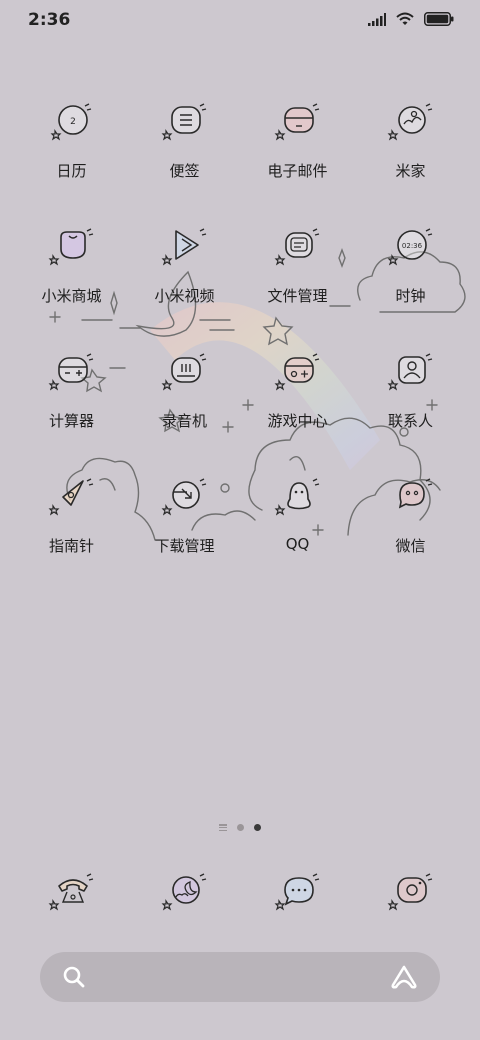 The image size is (480, 1040). What do you see at coordinates (410, 515) in the screenshot?
I see `app-wechat: 微信` at bounding box center [410, 515].